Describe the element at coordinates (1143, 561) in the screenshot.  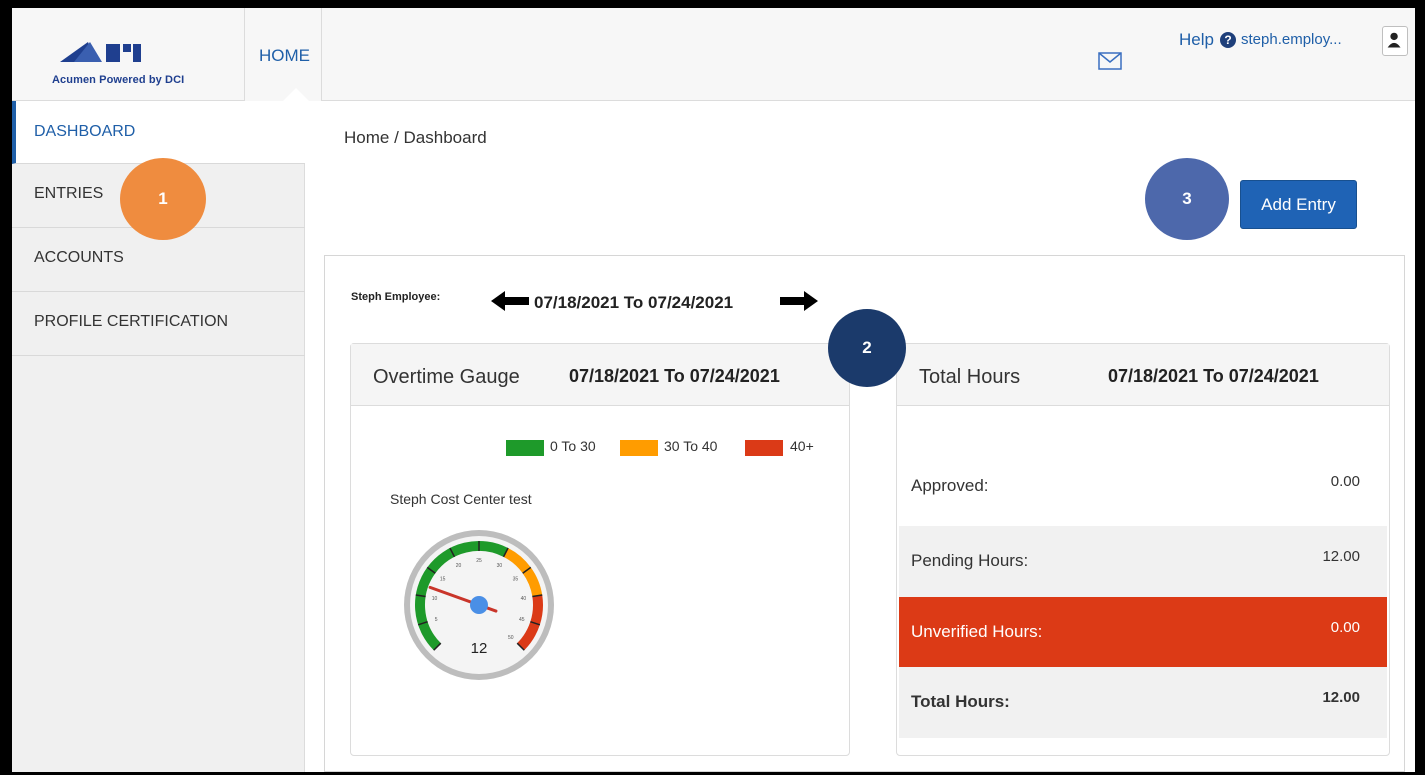
I see `hours-row-pending: Pending Hours: 12.00` at that location.